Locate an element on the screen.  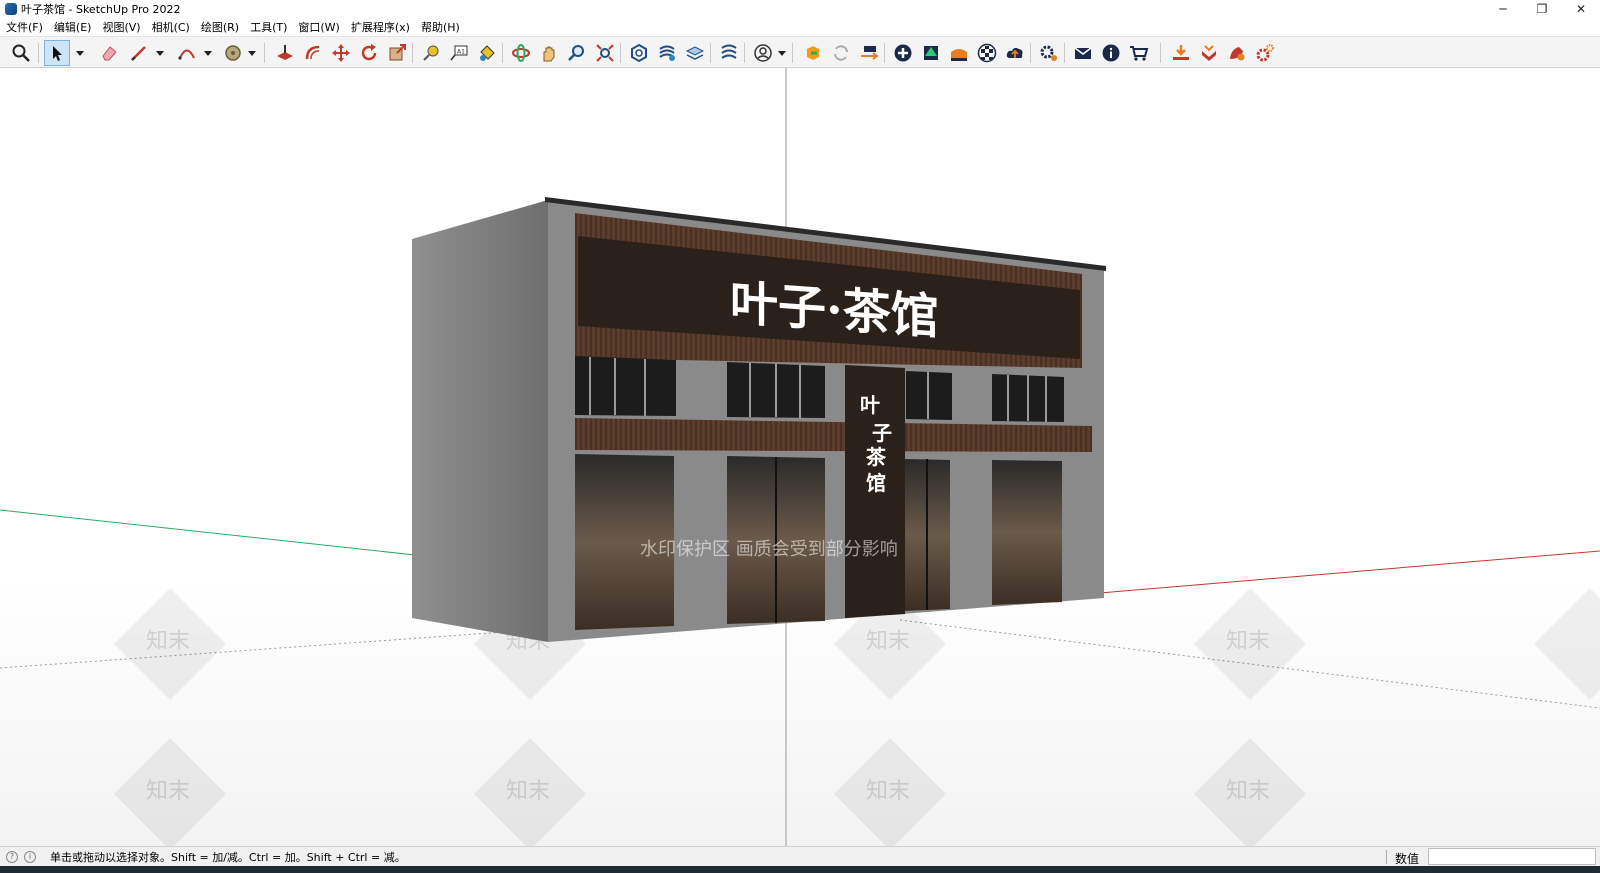
move-icon is located at coordinates (341, 53).